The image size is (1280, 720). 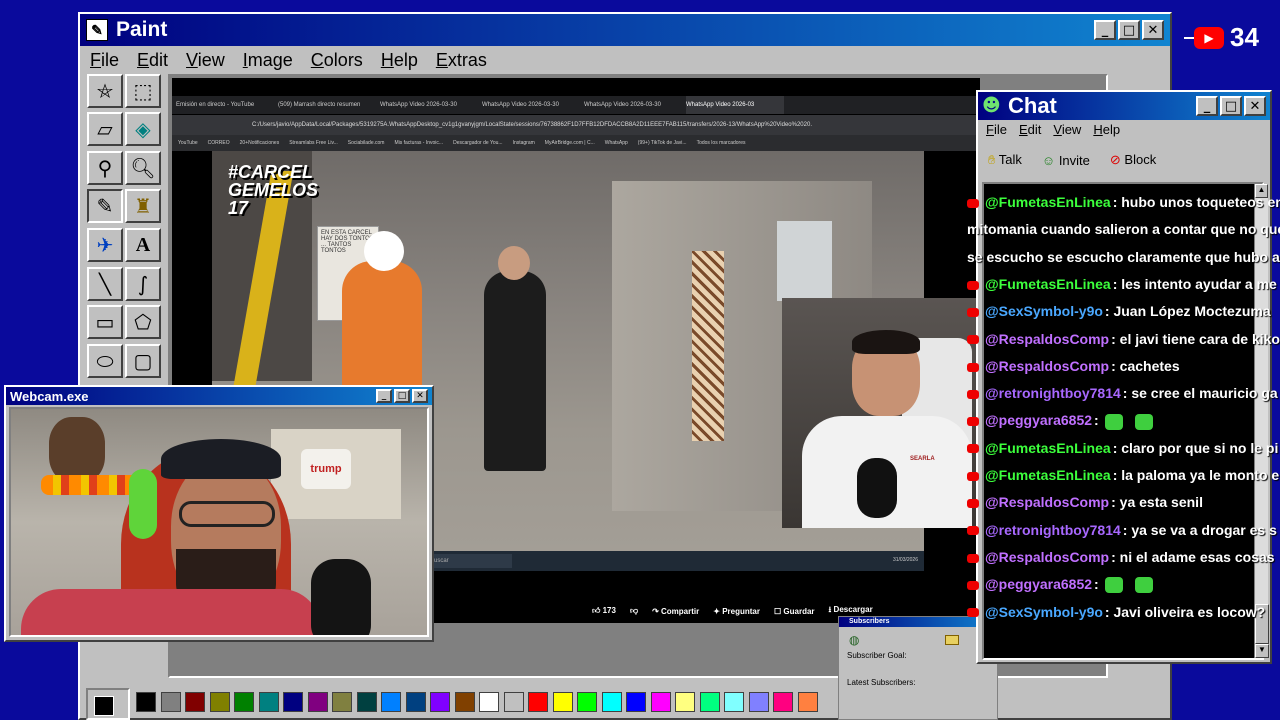 I want to click on chat-menu-file: File, so click(x=996, y=131).